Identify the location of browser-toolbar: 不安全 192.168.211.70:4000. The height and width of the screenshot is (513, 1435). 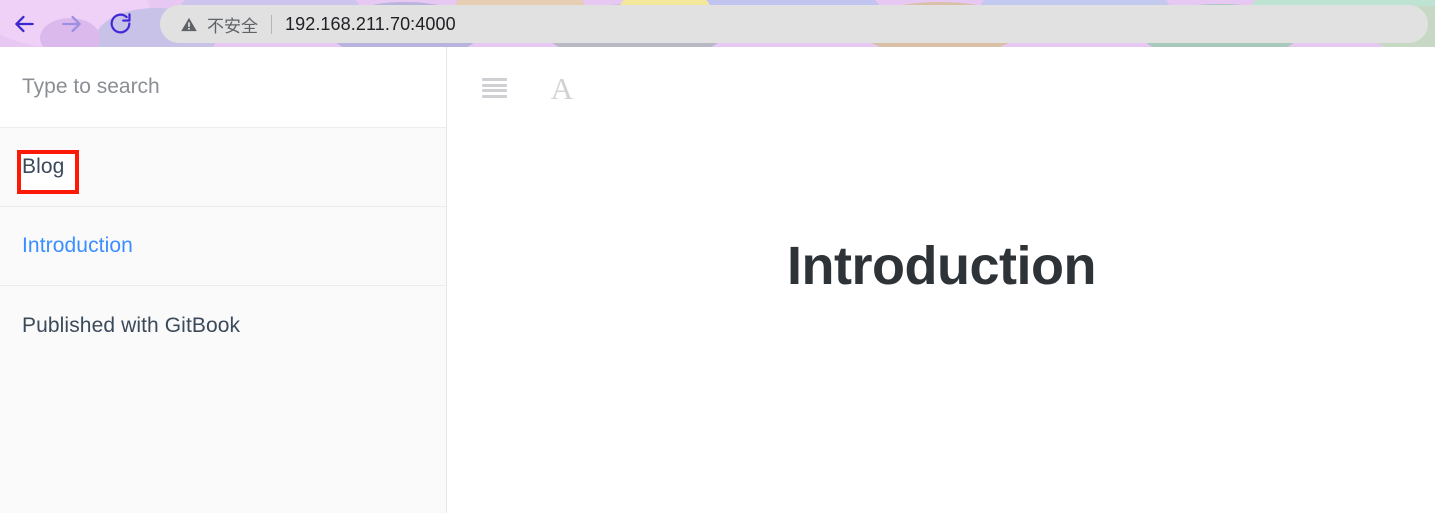
(717, 23).